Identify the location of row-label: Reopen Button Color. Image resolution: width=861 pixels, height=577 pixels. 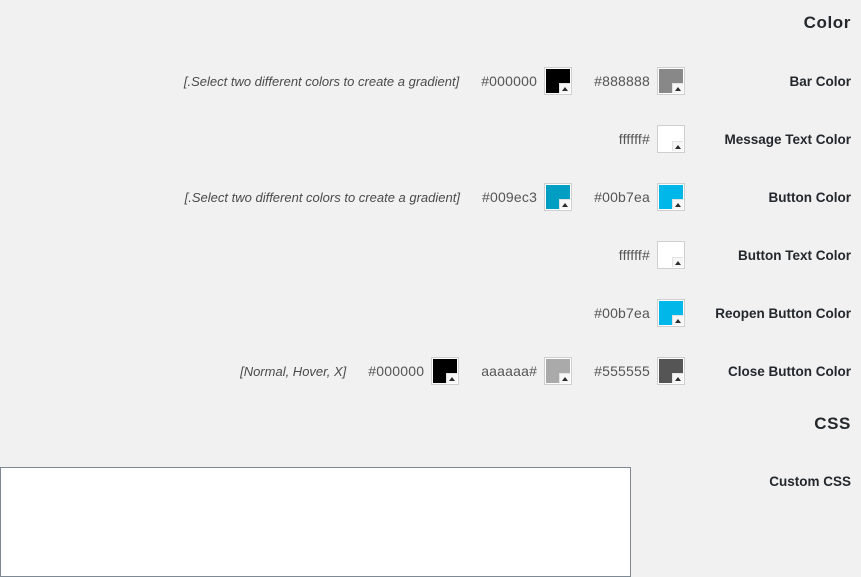
(783, 313).